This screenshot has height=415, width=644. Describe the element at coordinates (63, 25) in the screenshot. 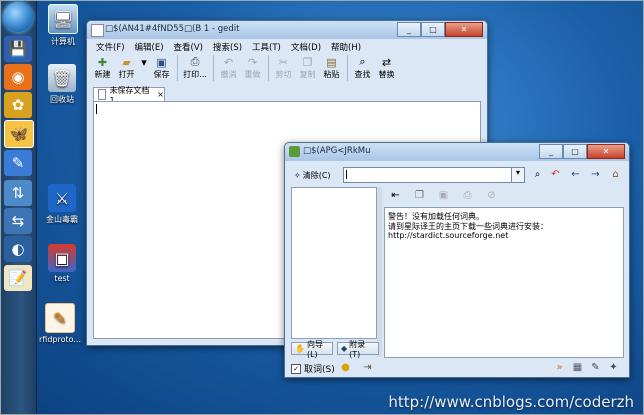

I see `desktop-icon-computer: 🖥 计算机` at that location.